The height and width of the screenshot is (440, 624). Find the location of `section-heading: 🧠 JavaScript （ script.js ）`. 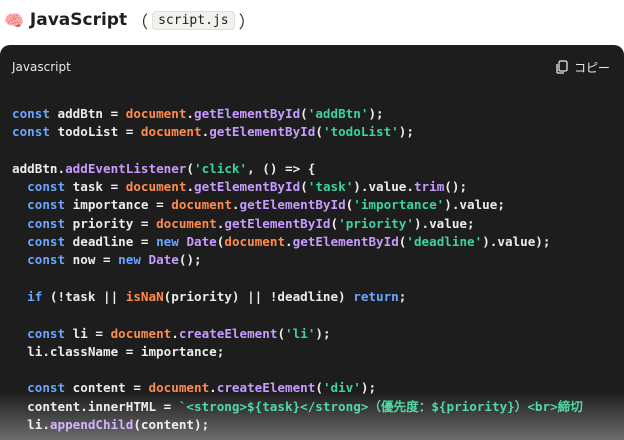

section-heading: 🧠 JavaScript （ script.js ） is located at coordinates (312, 20).